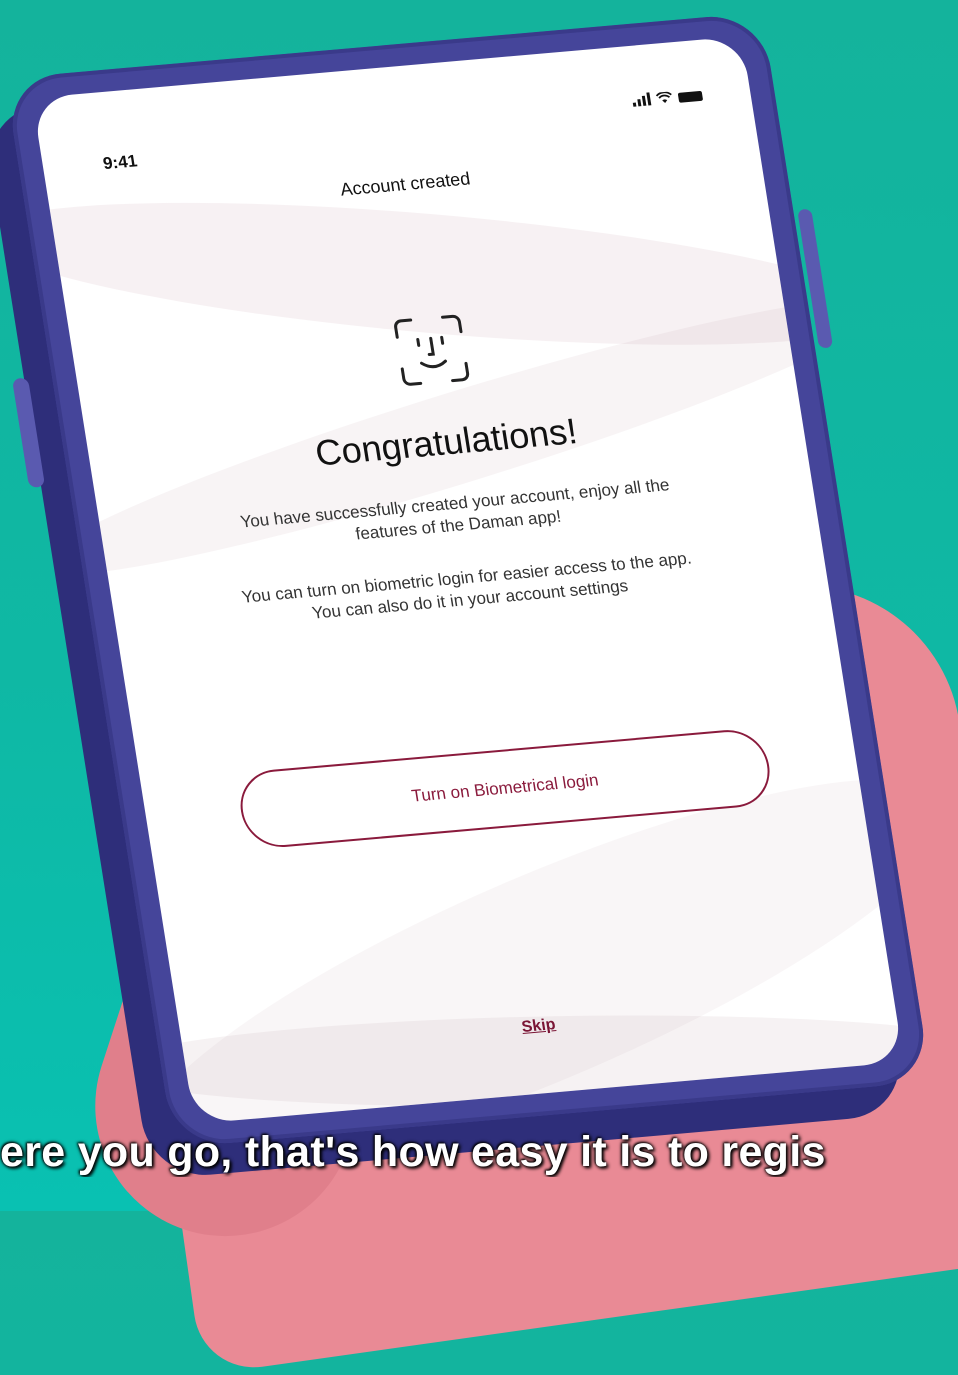 The image size is (958, 1375). What do you see at coordinates (815, 278) in the screenshot?
I see `phone-power-button` at bounding box center [815, 278].